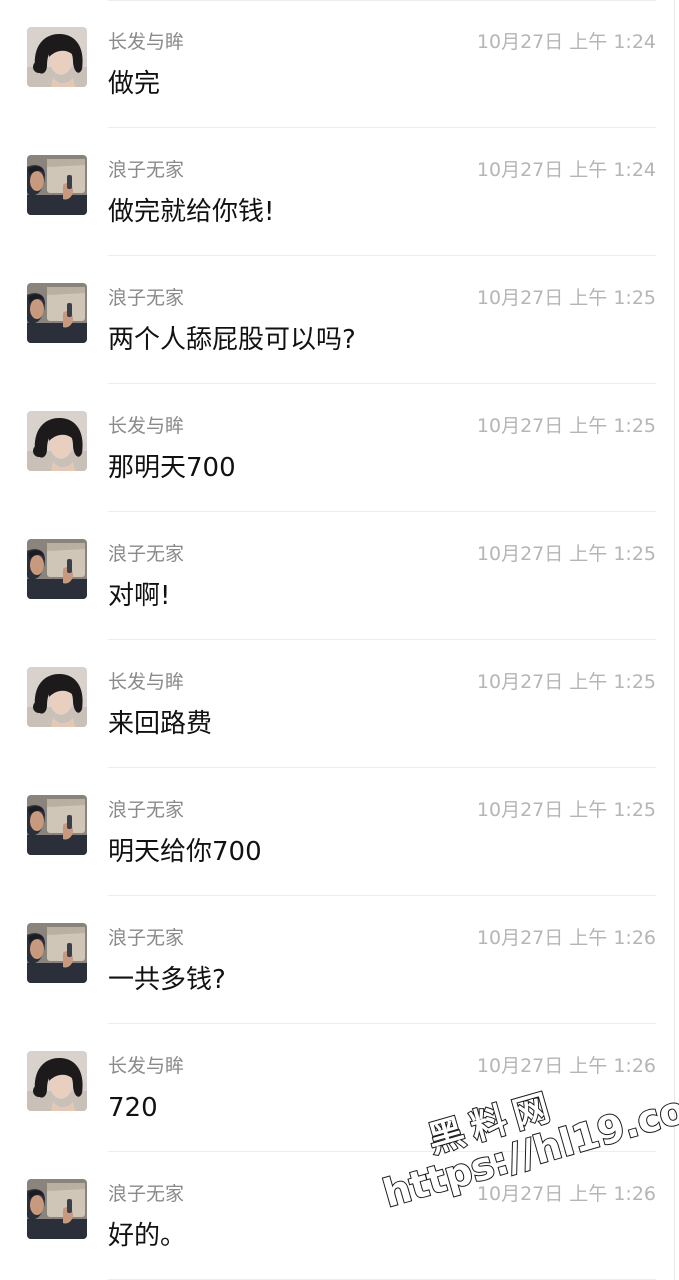  Describe the element at coordinates (133, 1108) in the screenshot. I see `message-text: 720` at that location.